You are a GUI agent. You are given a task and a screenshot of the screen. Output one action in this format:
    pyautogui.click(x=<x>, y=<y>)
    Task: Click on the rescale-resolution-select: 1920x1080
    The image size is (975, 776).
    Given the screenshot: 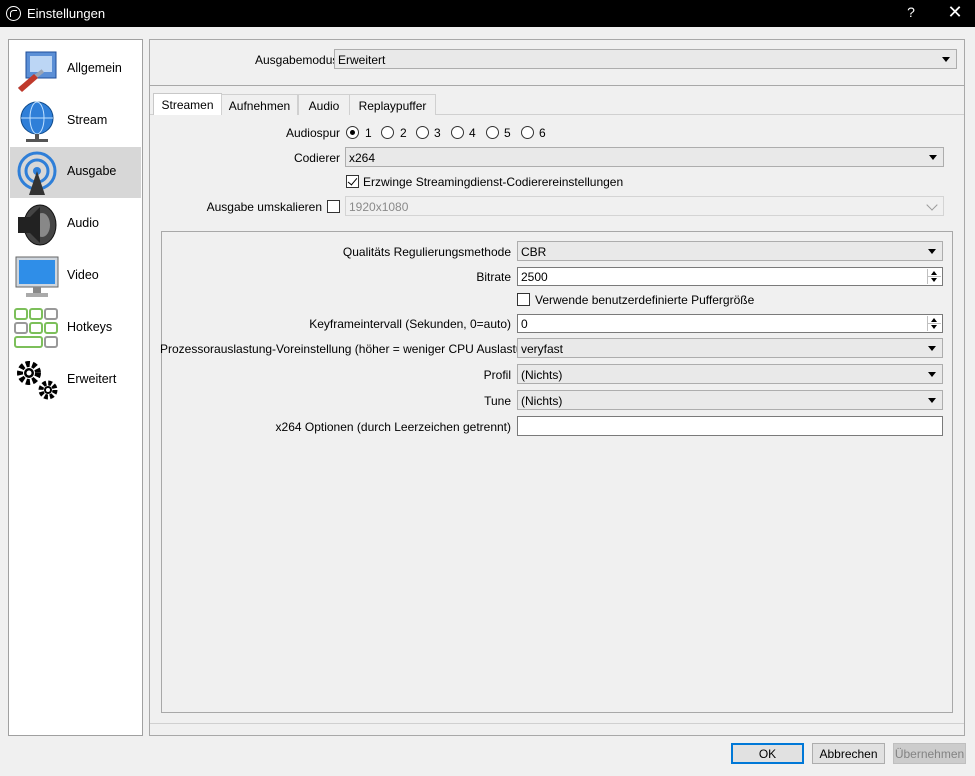 What is the action you would take?
    pyautogui.click(x=644, y=206)
    